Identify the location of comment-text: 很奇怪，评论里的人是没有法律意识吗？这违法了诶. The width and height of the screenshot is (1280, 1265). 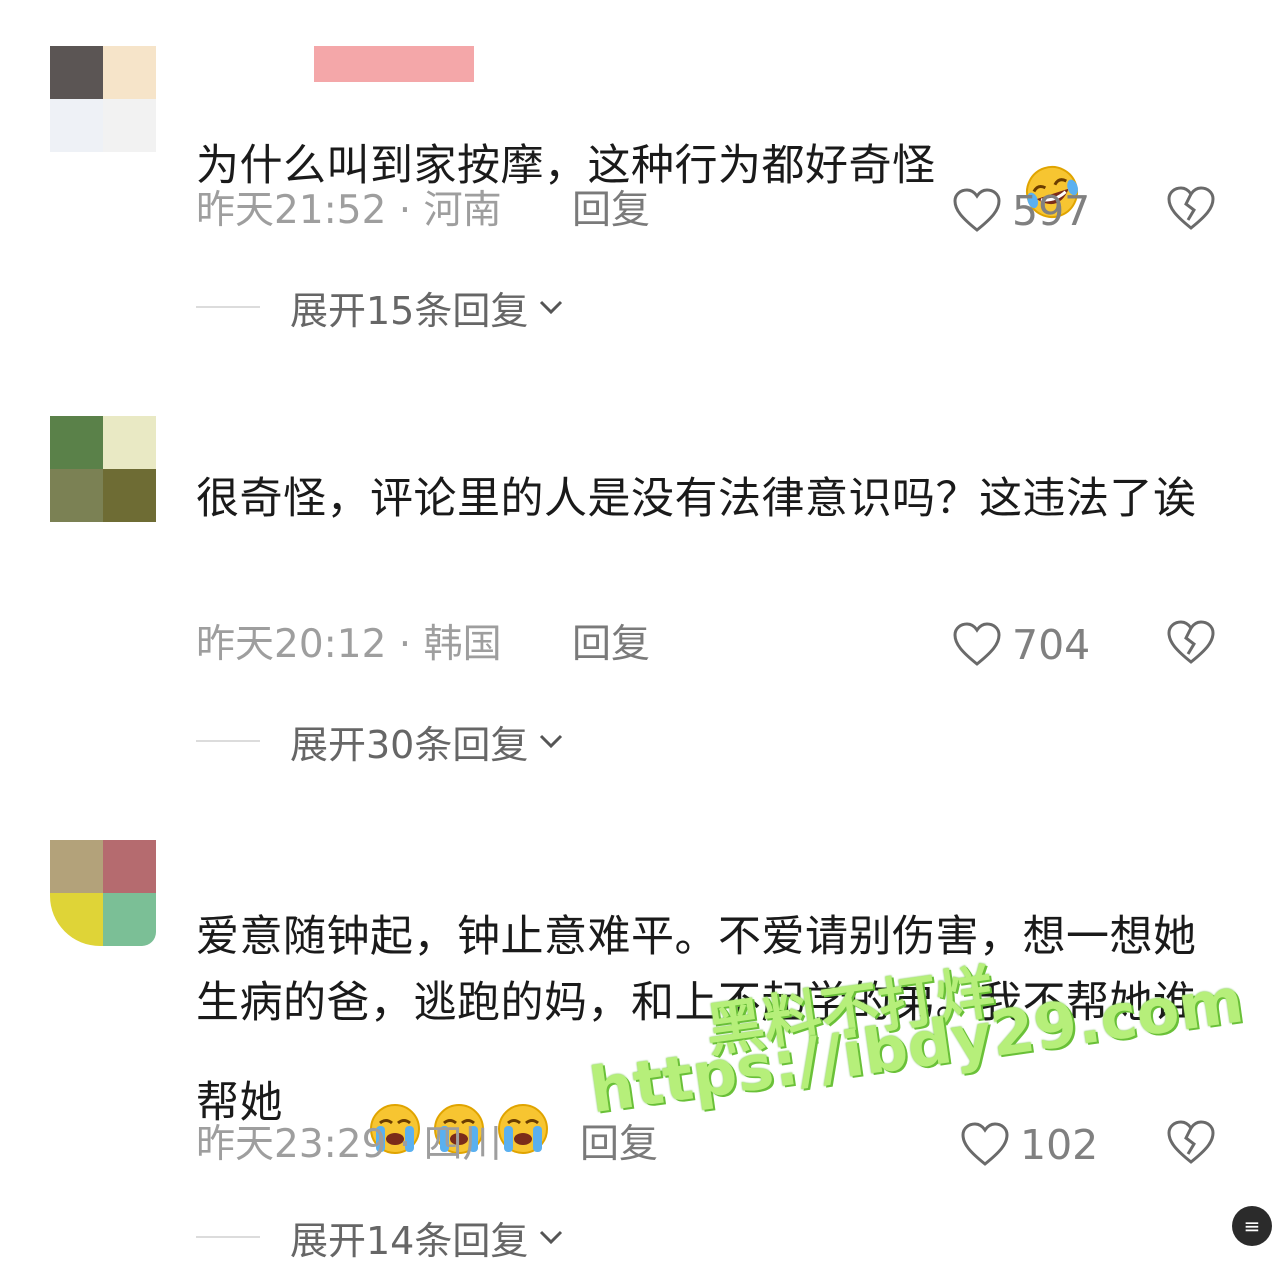
(696, 499).